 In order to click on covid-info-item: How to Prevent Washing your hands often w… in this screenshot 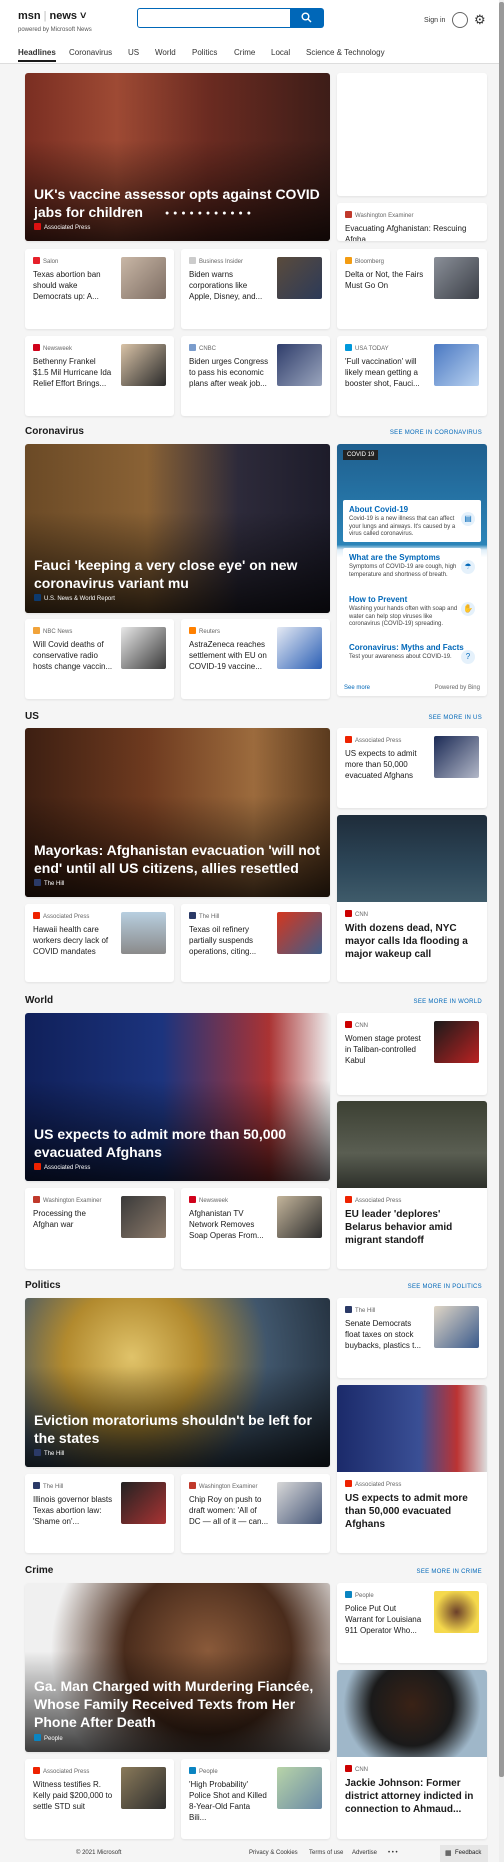, I will do `click(412, 611)`.